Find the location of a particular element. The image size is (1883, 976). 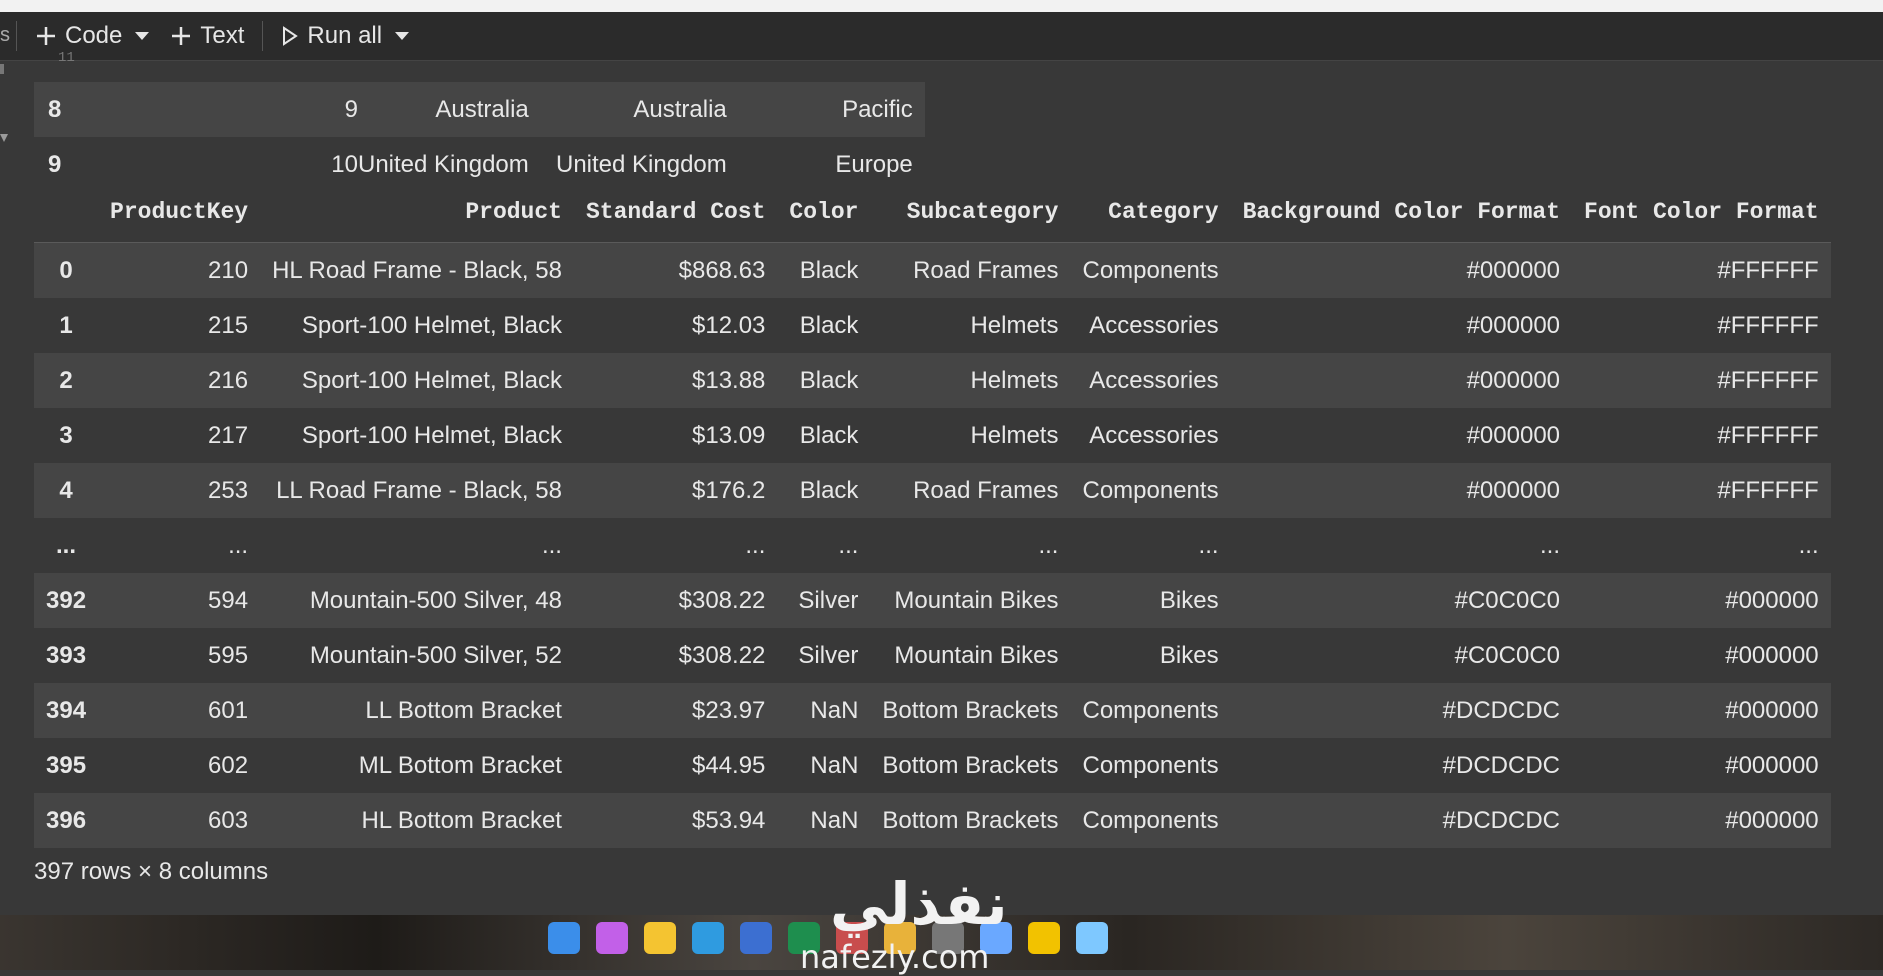

column-header: Color is located at coordinates (824, 212).